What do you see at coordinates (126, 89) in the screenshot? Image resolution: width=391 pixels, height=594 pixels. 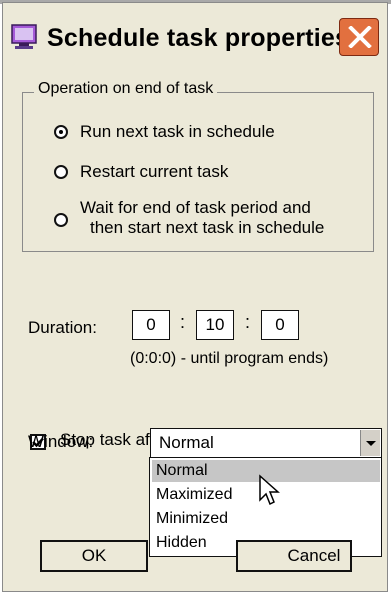 I see `operation-group-legend: Operation on end of task` at bounding box center [126, 89].